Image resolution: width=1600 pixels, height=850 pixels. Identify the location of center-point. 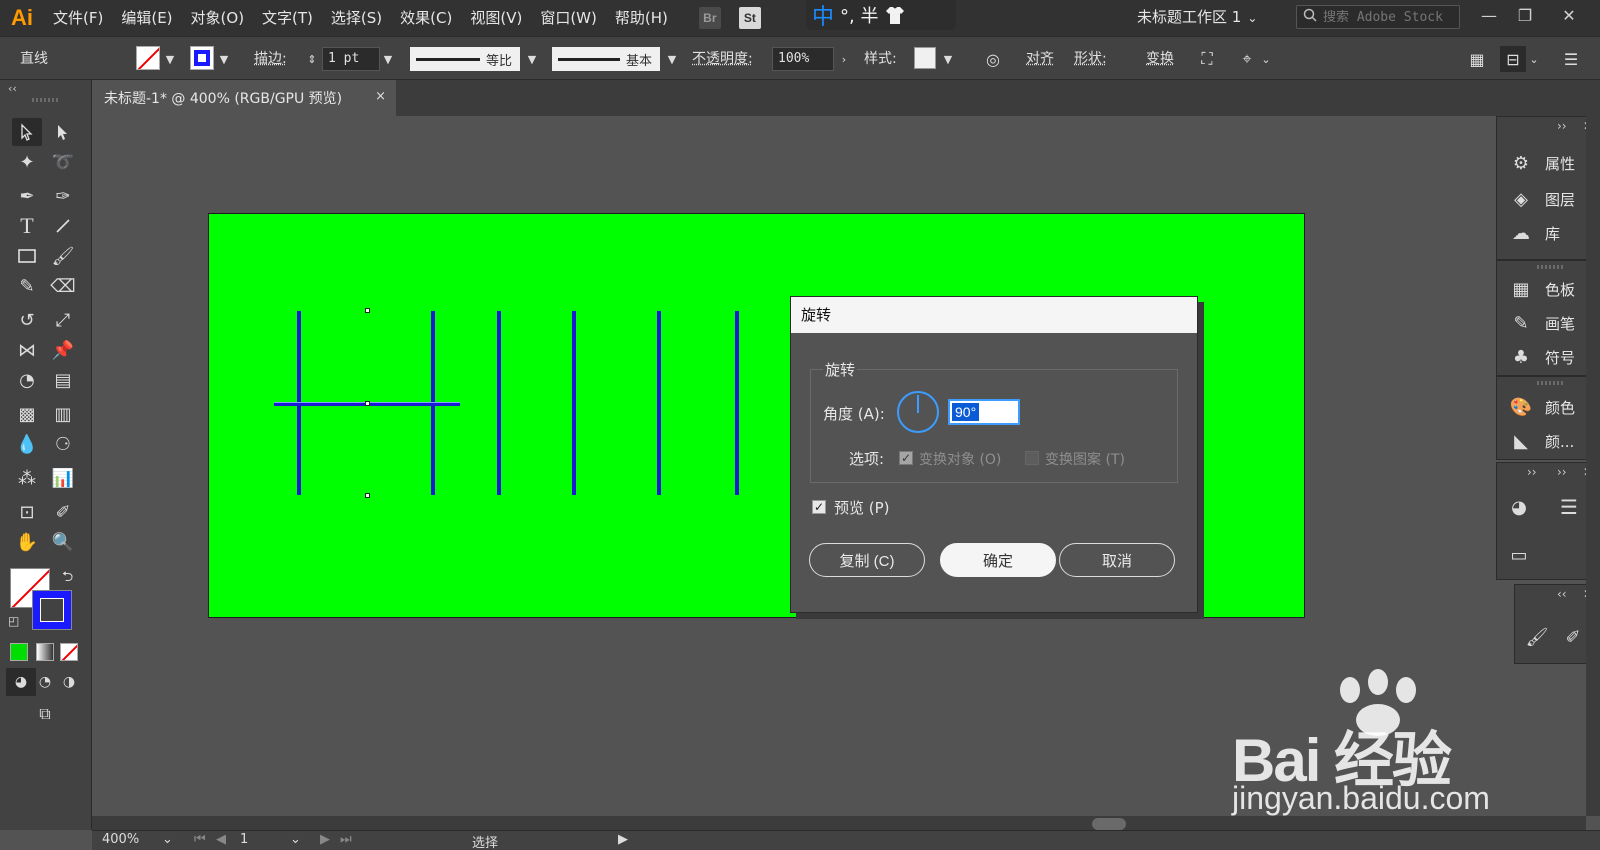
(367, 403).